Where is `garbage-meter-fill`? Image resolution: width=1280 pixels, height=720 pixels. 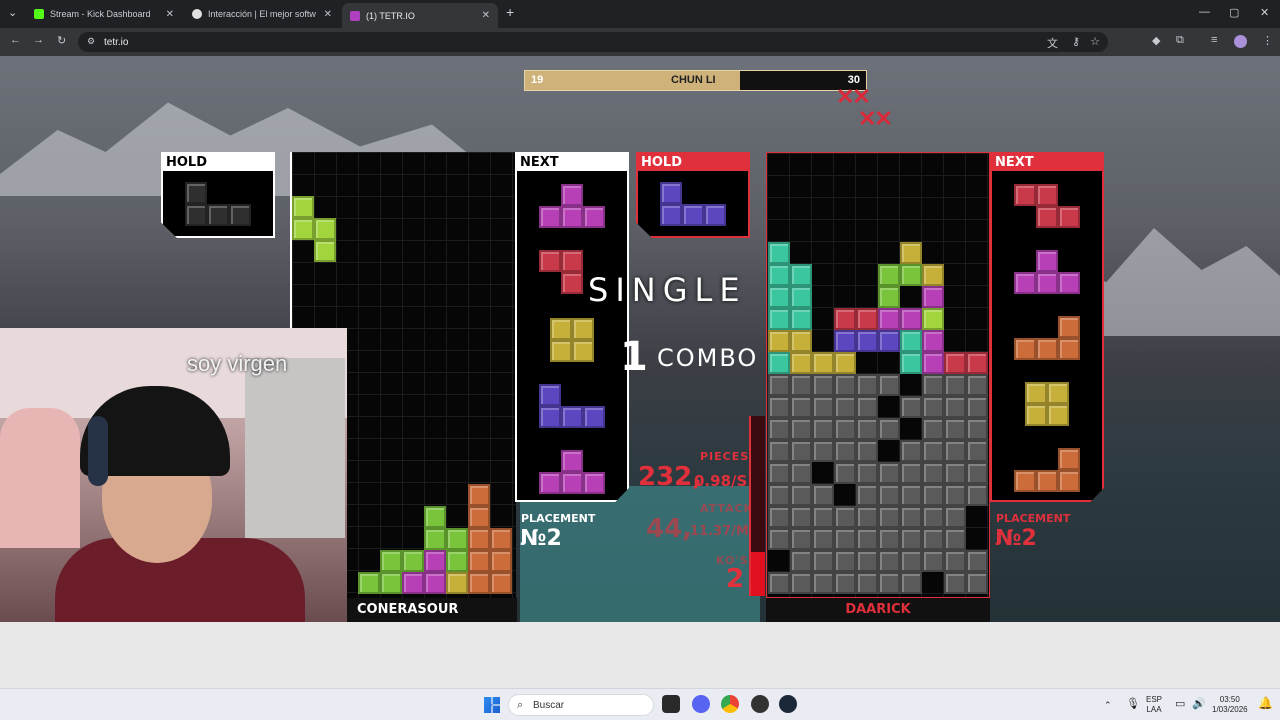
garbage-meter-fill is located at coordinates (758, 574).